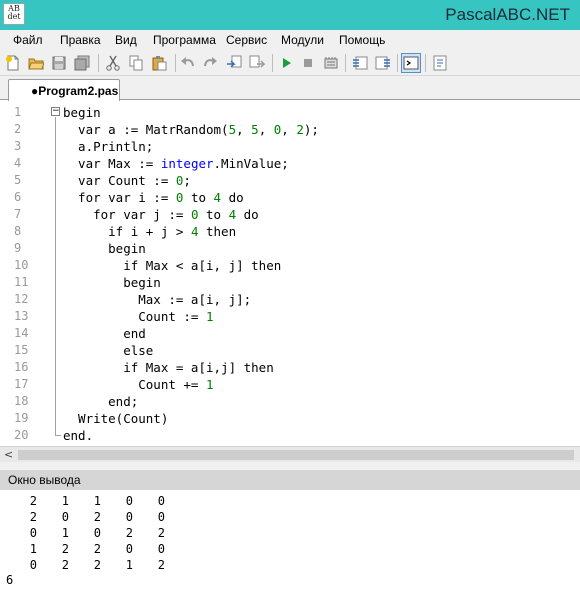 The image size is (580, 598). I want to click on code-text: if Max < a[i, j] then, so click(172, 265).